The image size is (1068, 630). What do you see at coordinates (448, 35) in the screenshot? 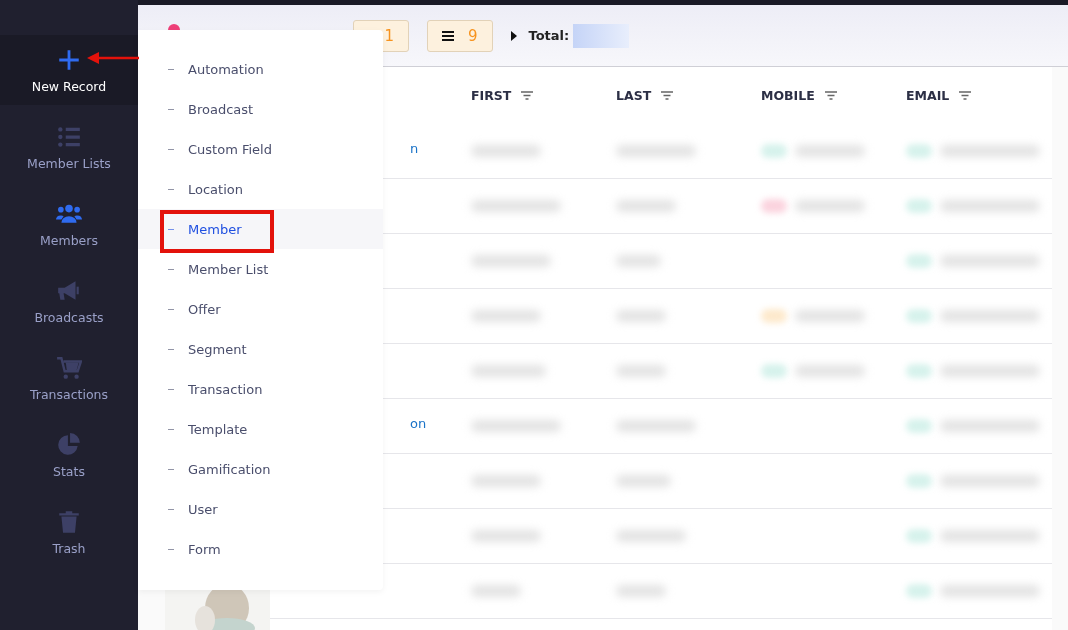
I see `menu-icon` at bounding box center [448, 35].